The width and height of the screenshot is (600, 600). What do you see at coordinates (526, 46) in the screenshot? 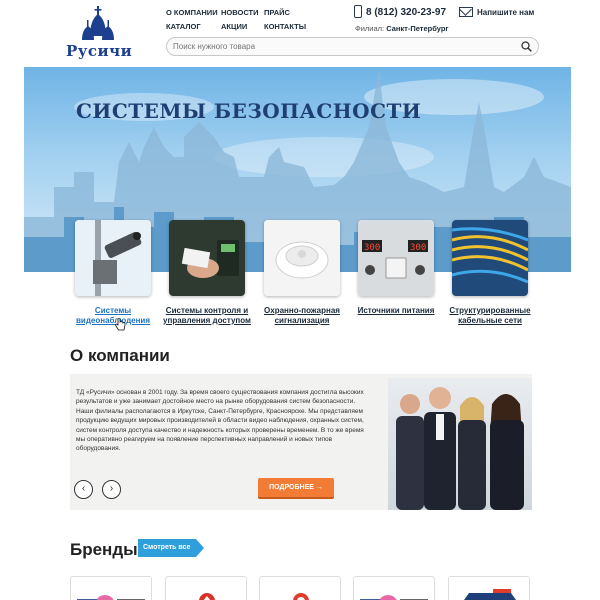
I see `search-icon` at bounding box center [526, 46].